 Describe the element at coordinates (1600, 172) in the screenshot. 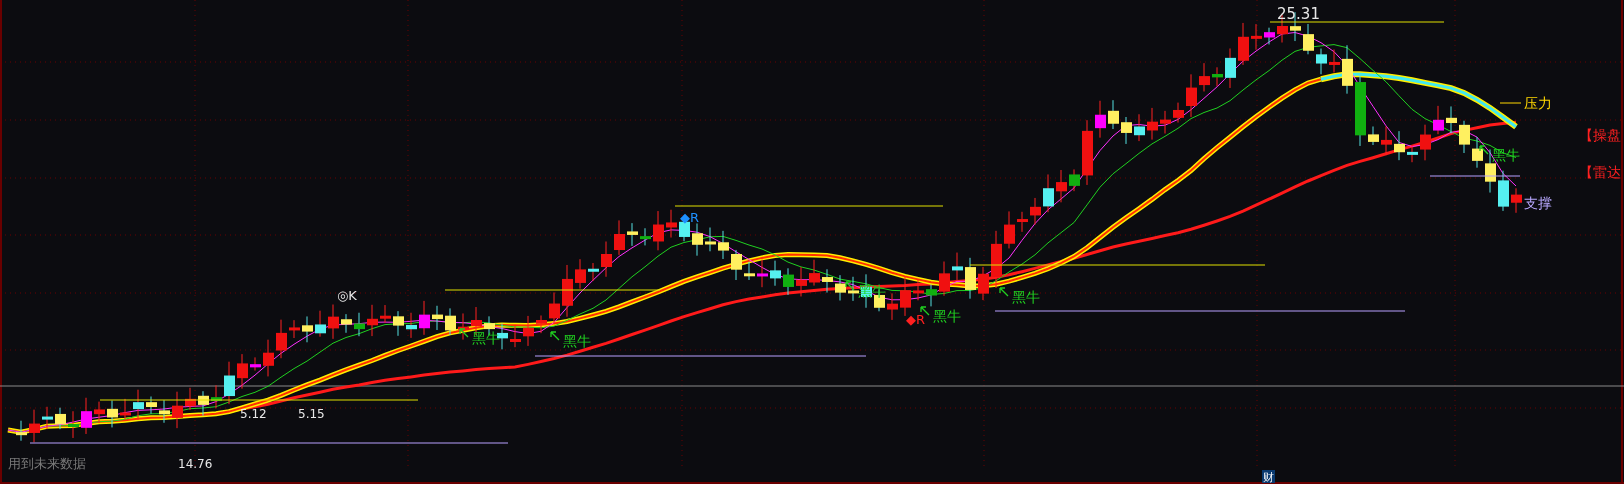

I see `line-label: 【雷达` at that location.